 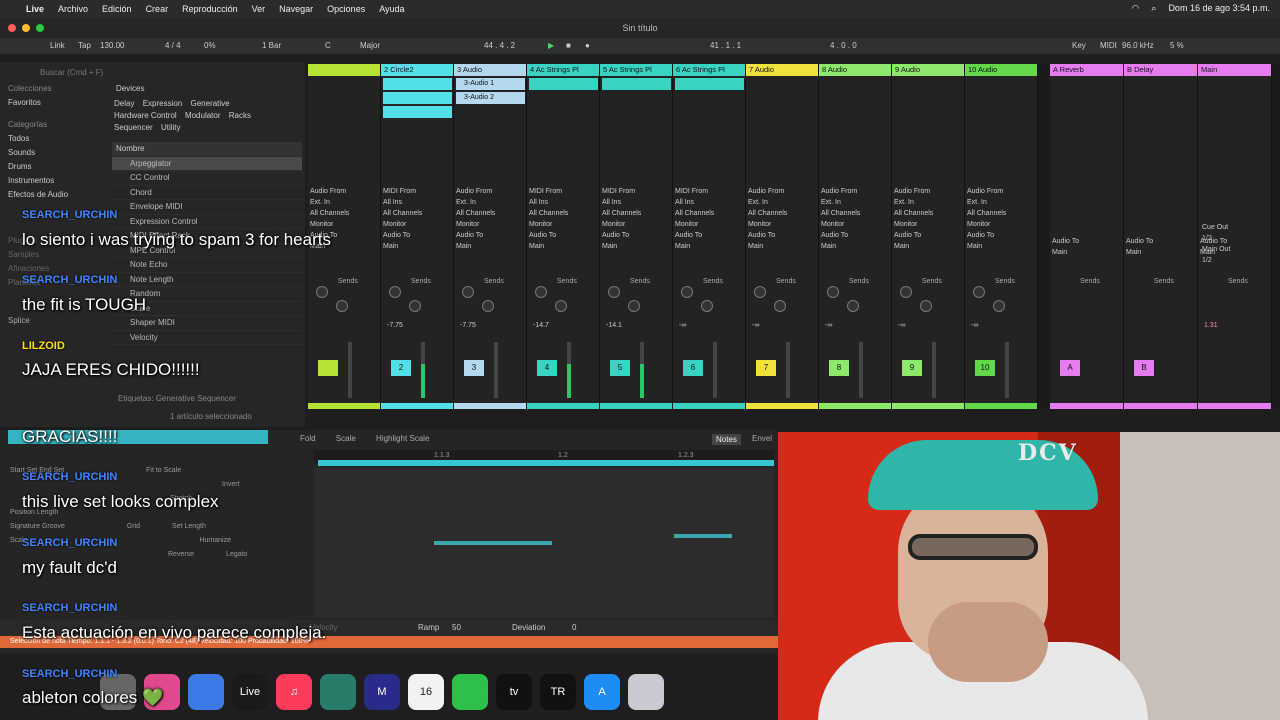 What do you see at coordinates (57, 45) in the screenshot?
I see `link-button: Link` at bounding box center [57, 45].